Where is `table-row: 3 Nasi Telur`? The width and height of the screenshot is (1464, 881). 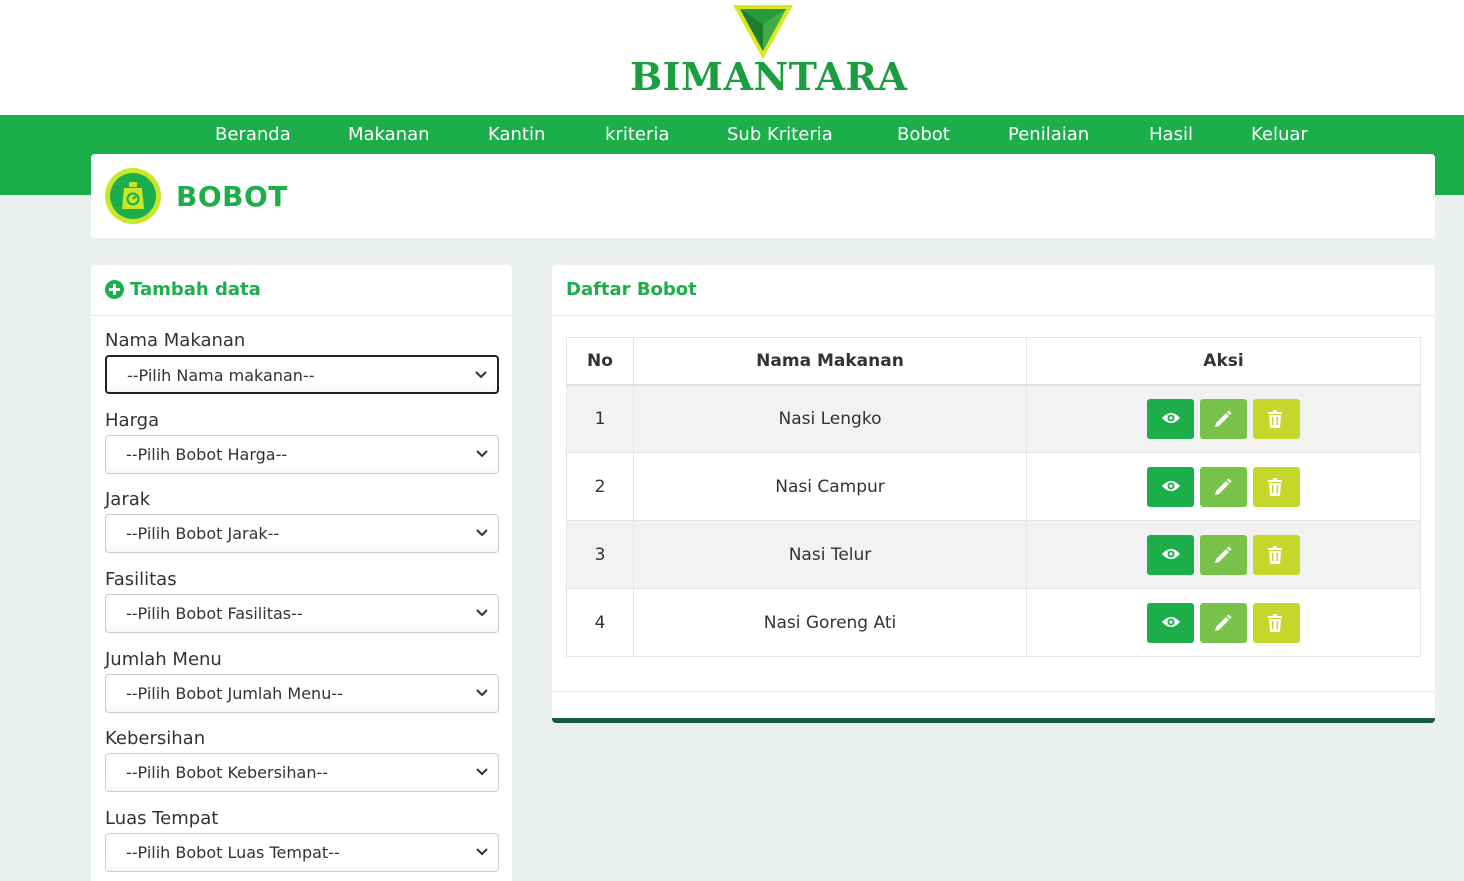
table-row: 3 Nasi Telur is located at coordinates (993, 554).